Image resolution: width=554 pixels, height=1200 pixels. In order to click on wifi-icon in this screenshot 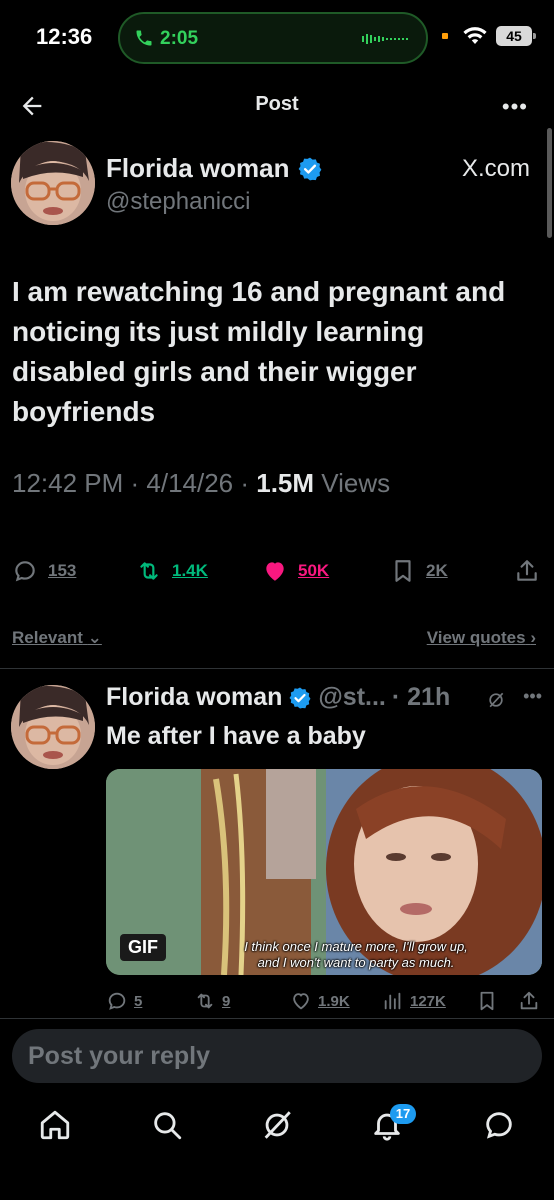, I will do `click(475, 35)`.